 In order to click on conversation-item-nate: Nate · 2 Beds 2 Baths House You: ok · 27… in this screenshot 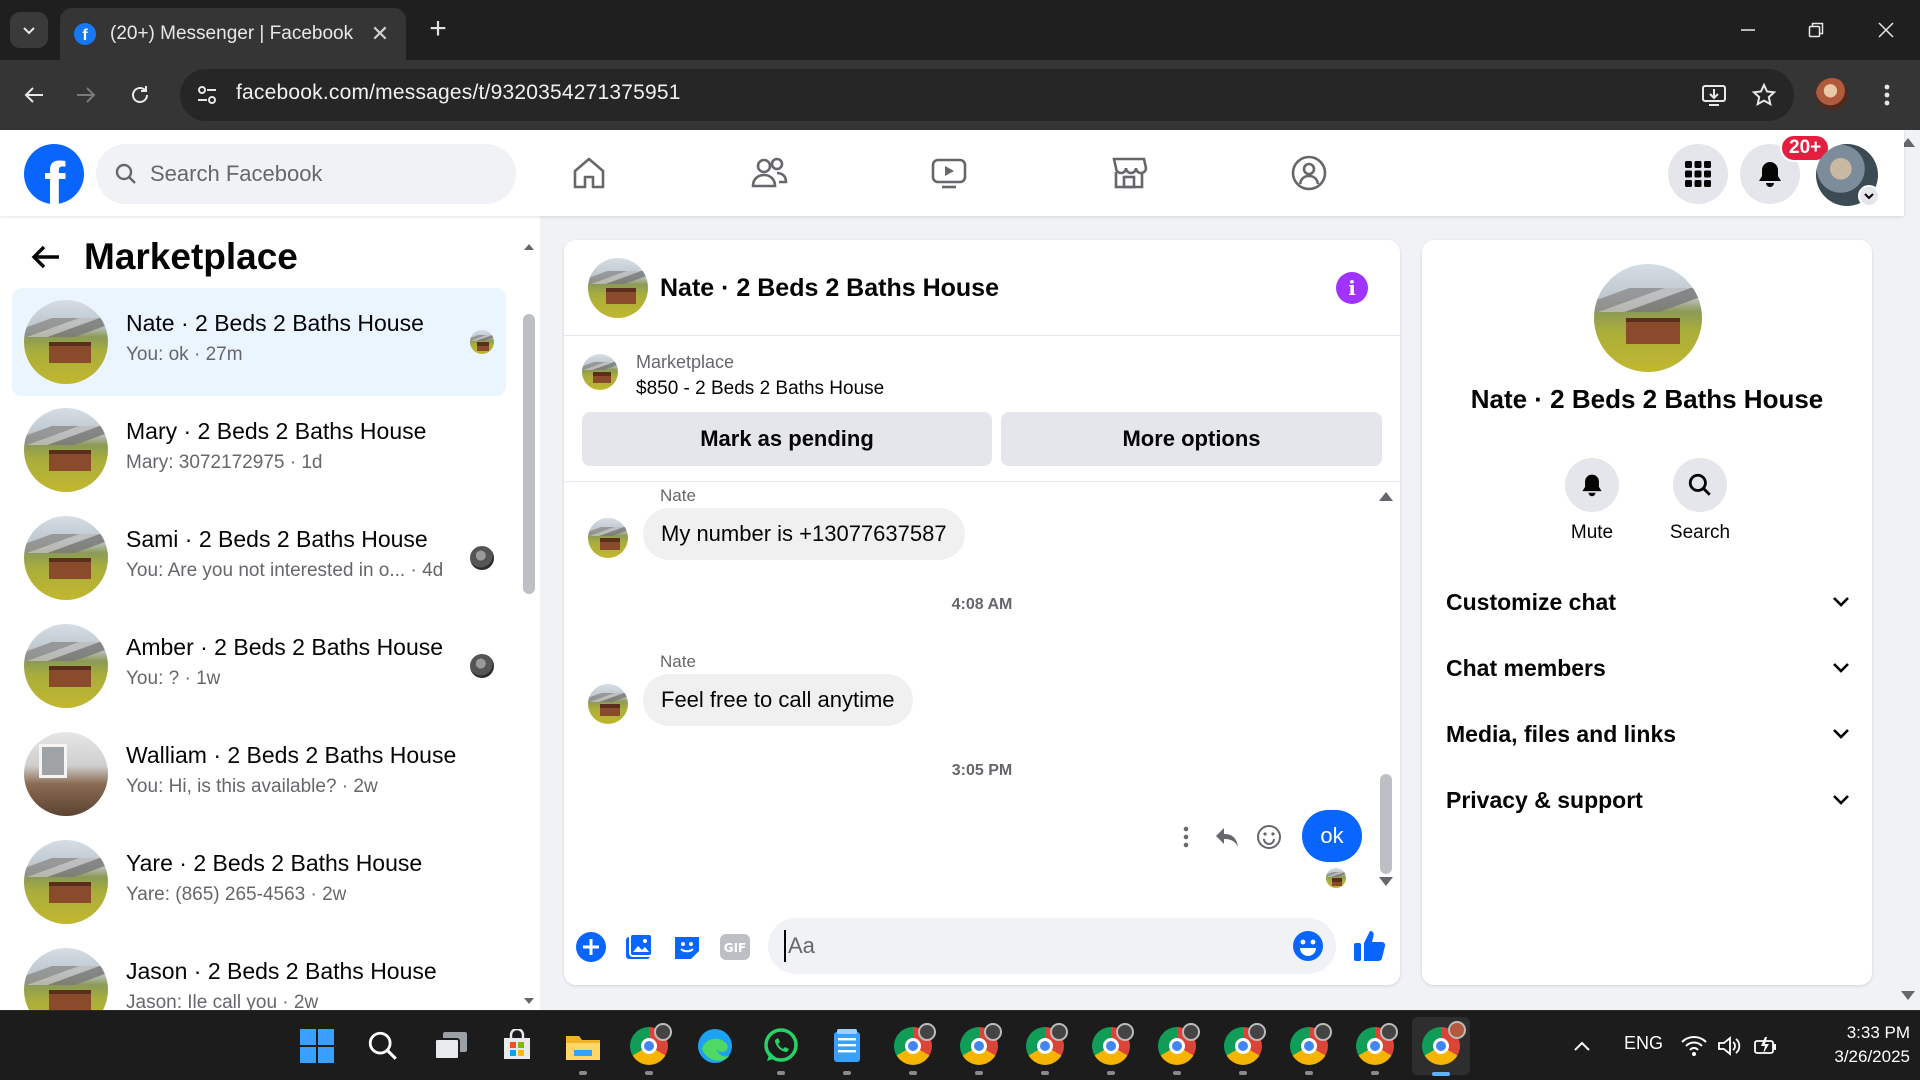, I will do `click(259, 342)`.